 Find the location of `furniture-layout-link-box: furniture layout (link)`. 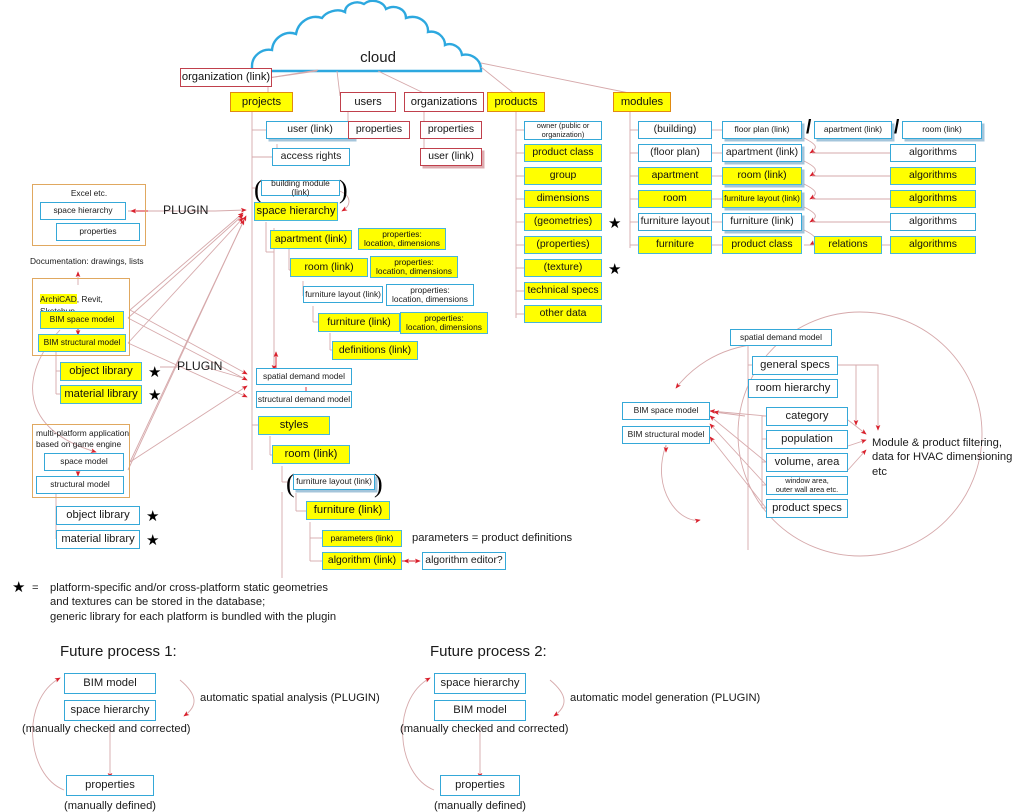

furniture-layout-link-box: furniture layout (link) is located at coordinates (343, 294).